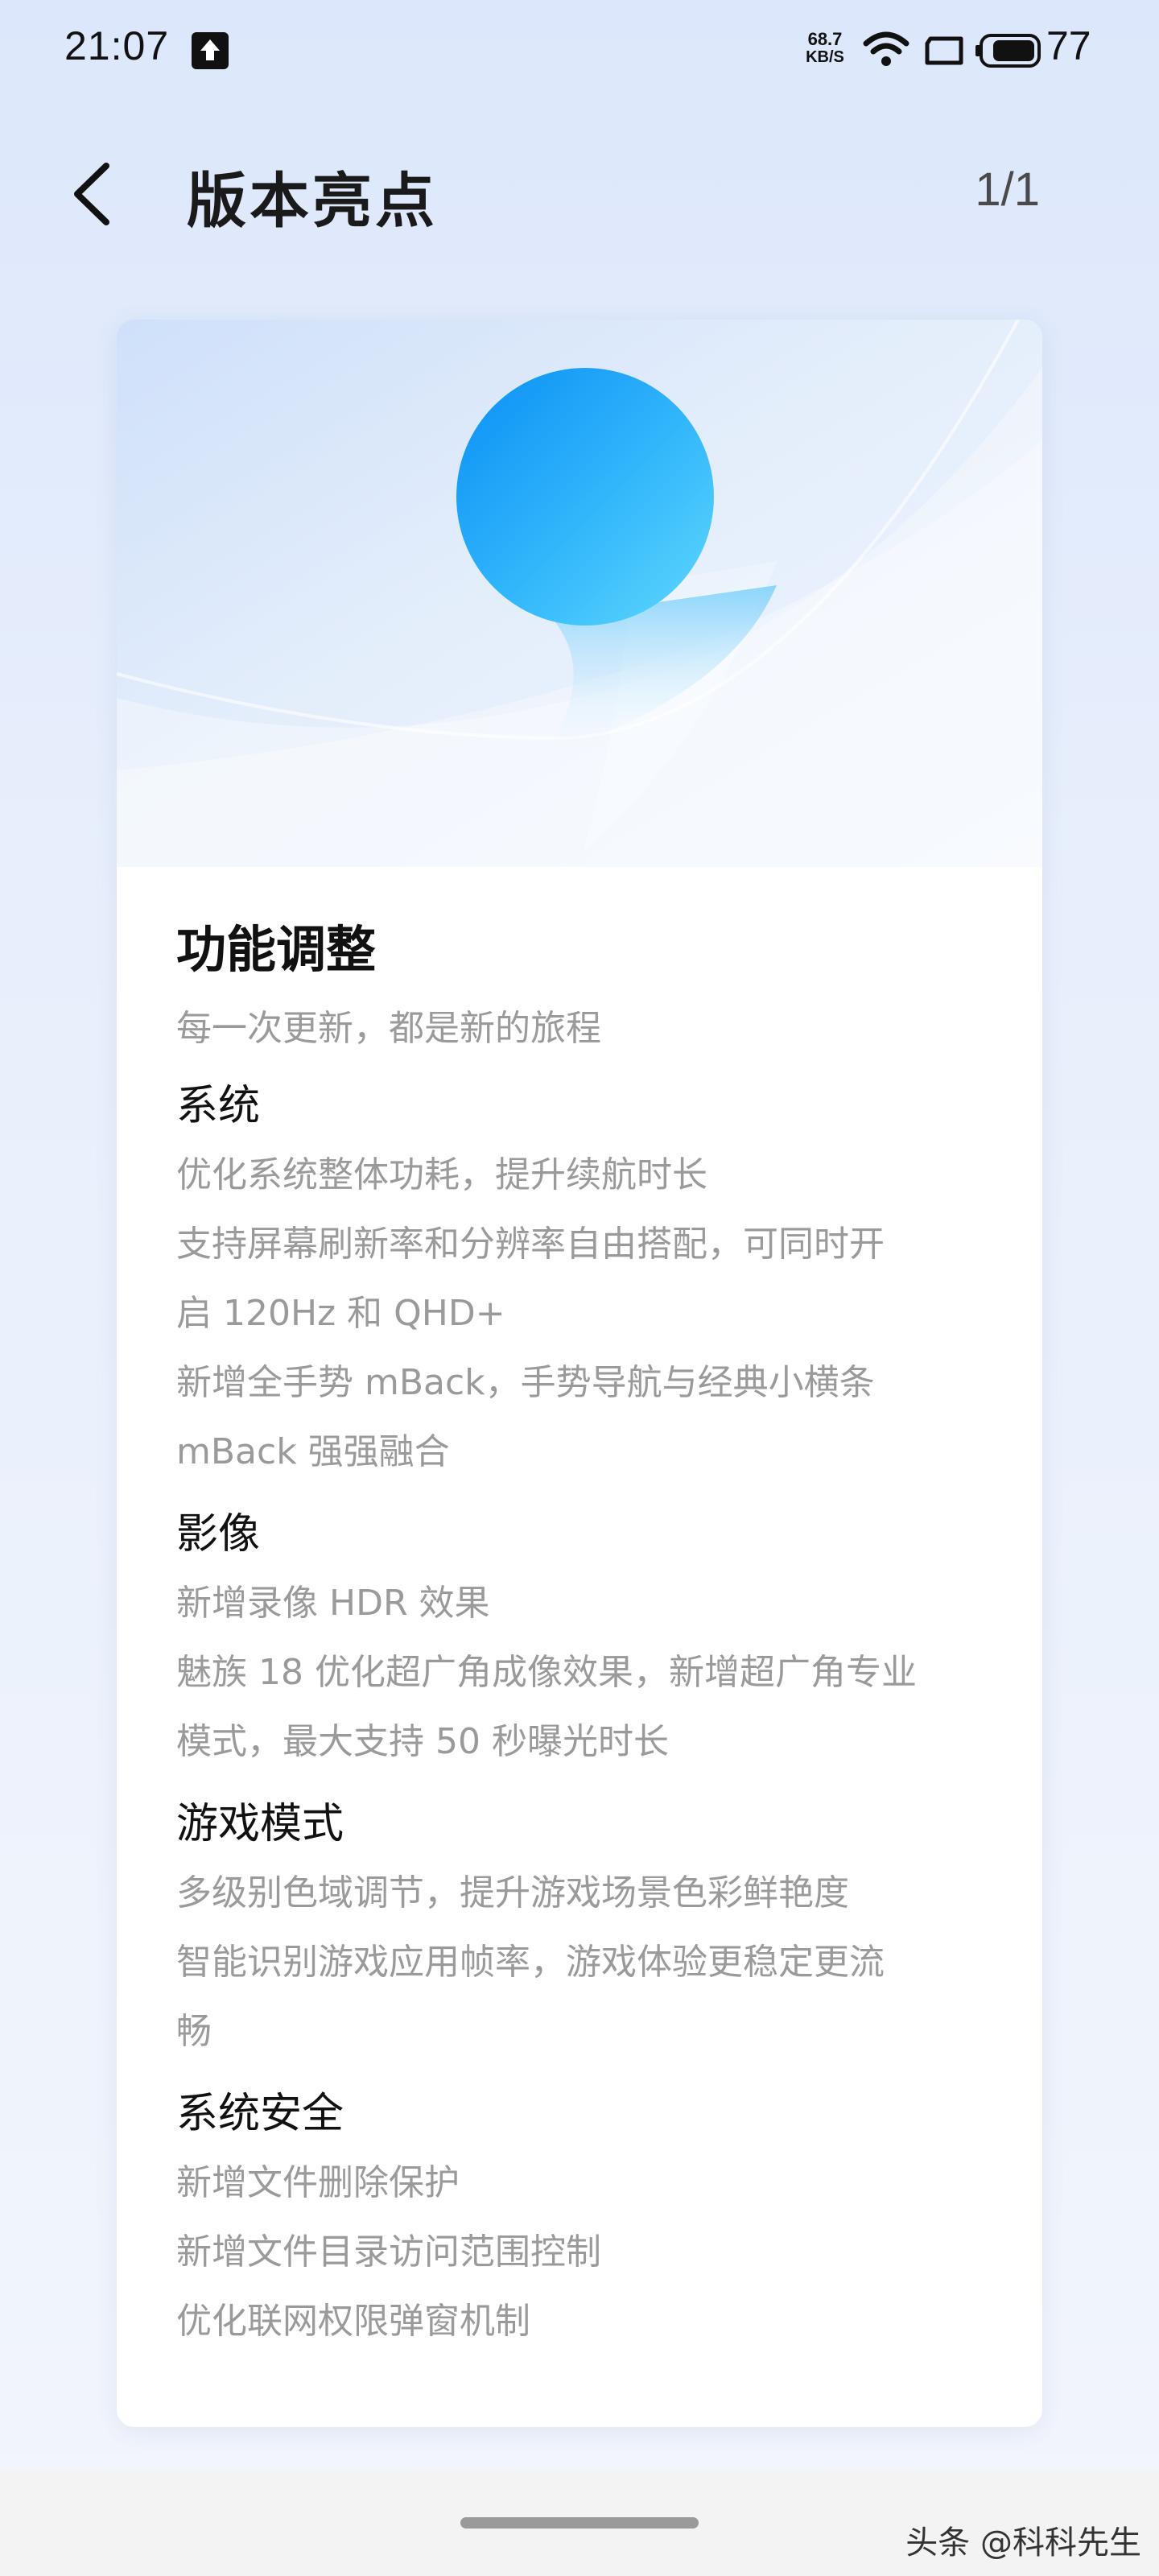  What do you see at coordinates (530, 1244) in the screenshot?
I see `list-item: 支持屏幕刷新率和分辨率自由搭配，可同时开` at bounding box center [530, 1244].